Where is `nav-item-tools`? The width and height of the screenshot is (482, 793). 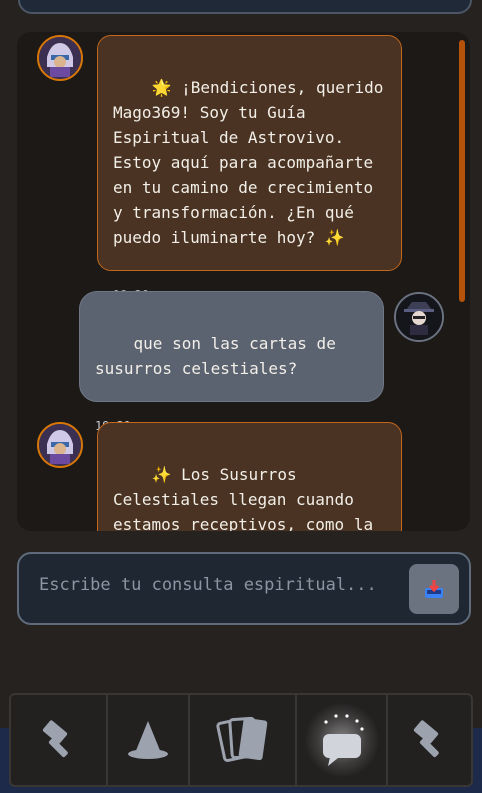 nav-item-tools is located at coordinates (59, 740).